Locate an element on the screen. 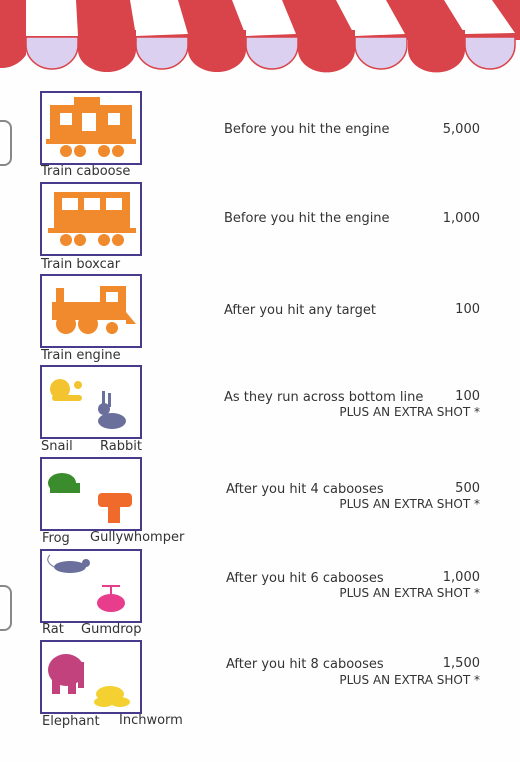  snail-icon is located at coordinates (66, 390).